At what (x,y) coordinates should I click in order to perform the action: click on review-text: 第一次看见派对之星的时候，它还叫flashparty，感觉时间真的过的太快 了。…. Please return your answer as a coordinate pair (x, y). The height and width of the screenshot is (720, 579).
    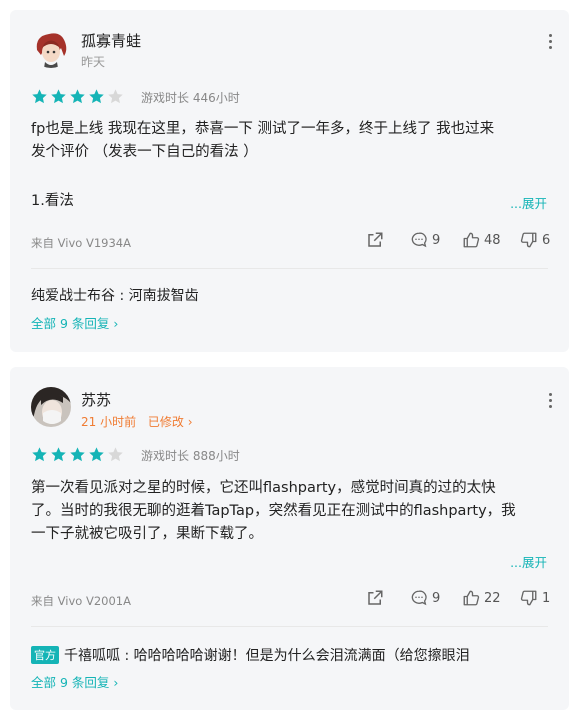
    Looking at the image, I should click on (288, 511).